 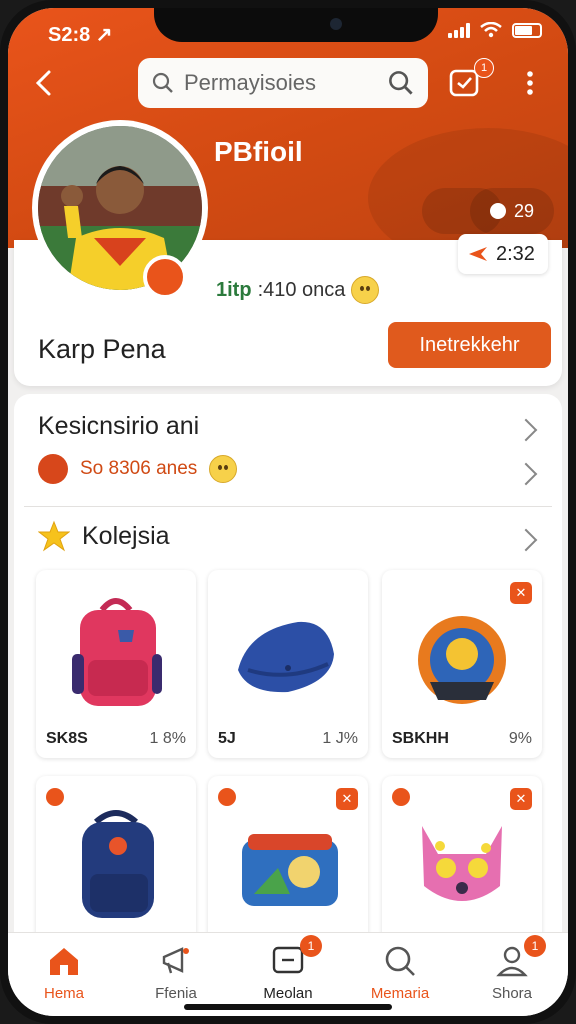 I want to click on item-value: 1 J%, so click(x=340, y=738).